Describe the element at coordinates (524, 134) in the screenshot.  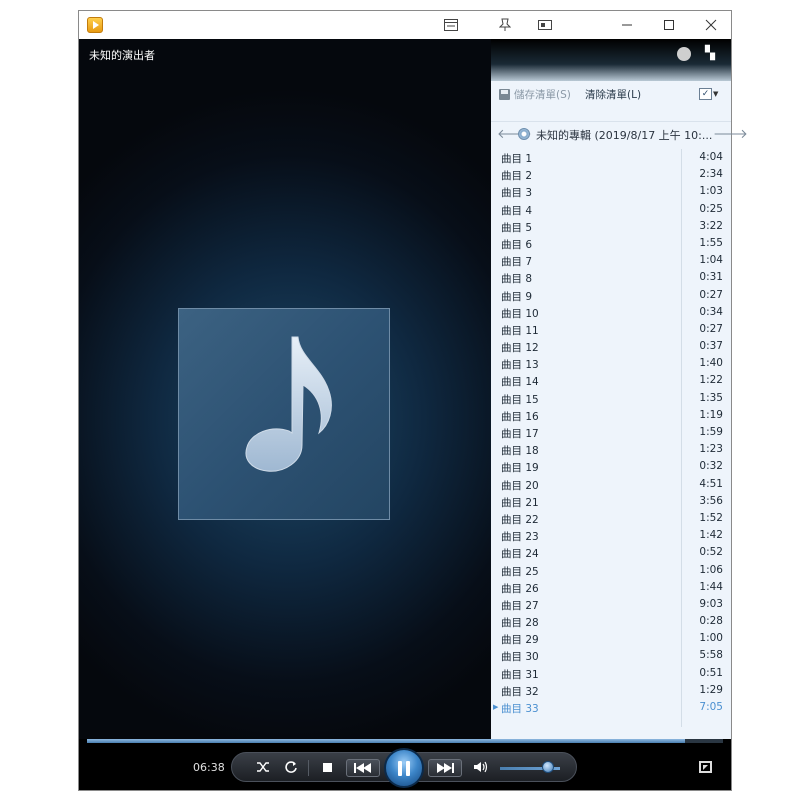
I see `cd-icon` at that location.